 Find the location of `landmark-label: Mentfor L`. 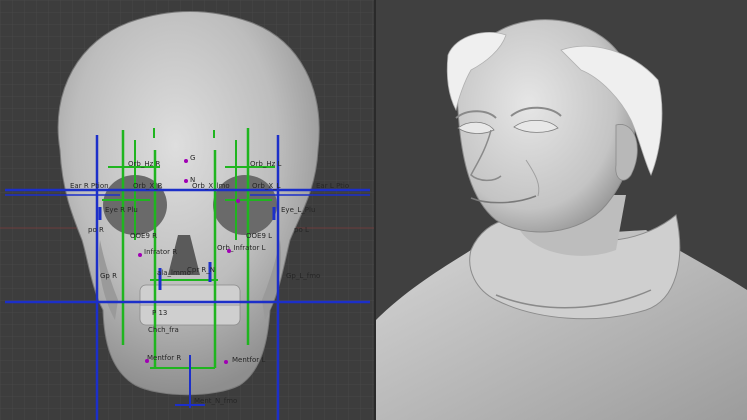

landmark-label: Mentfor L is located at coordinates (248, 360).